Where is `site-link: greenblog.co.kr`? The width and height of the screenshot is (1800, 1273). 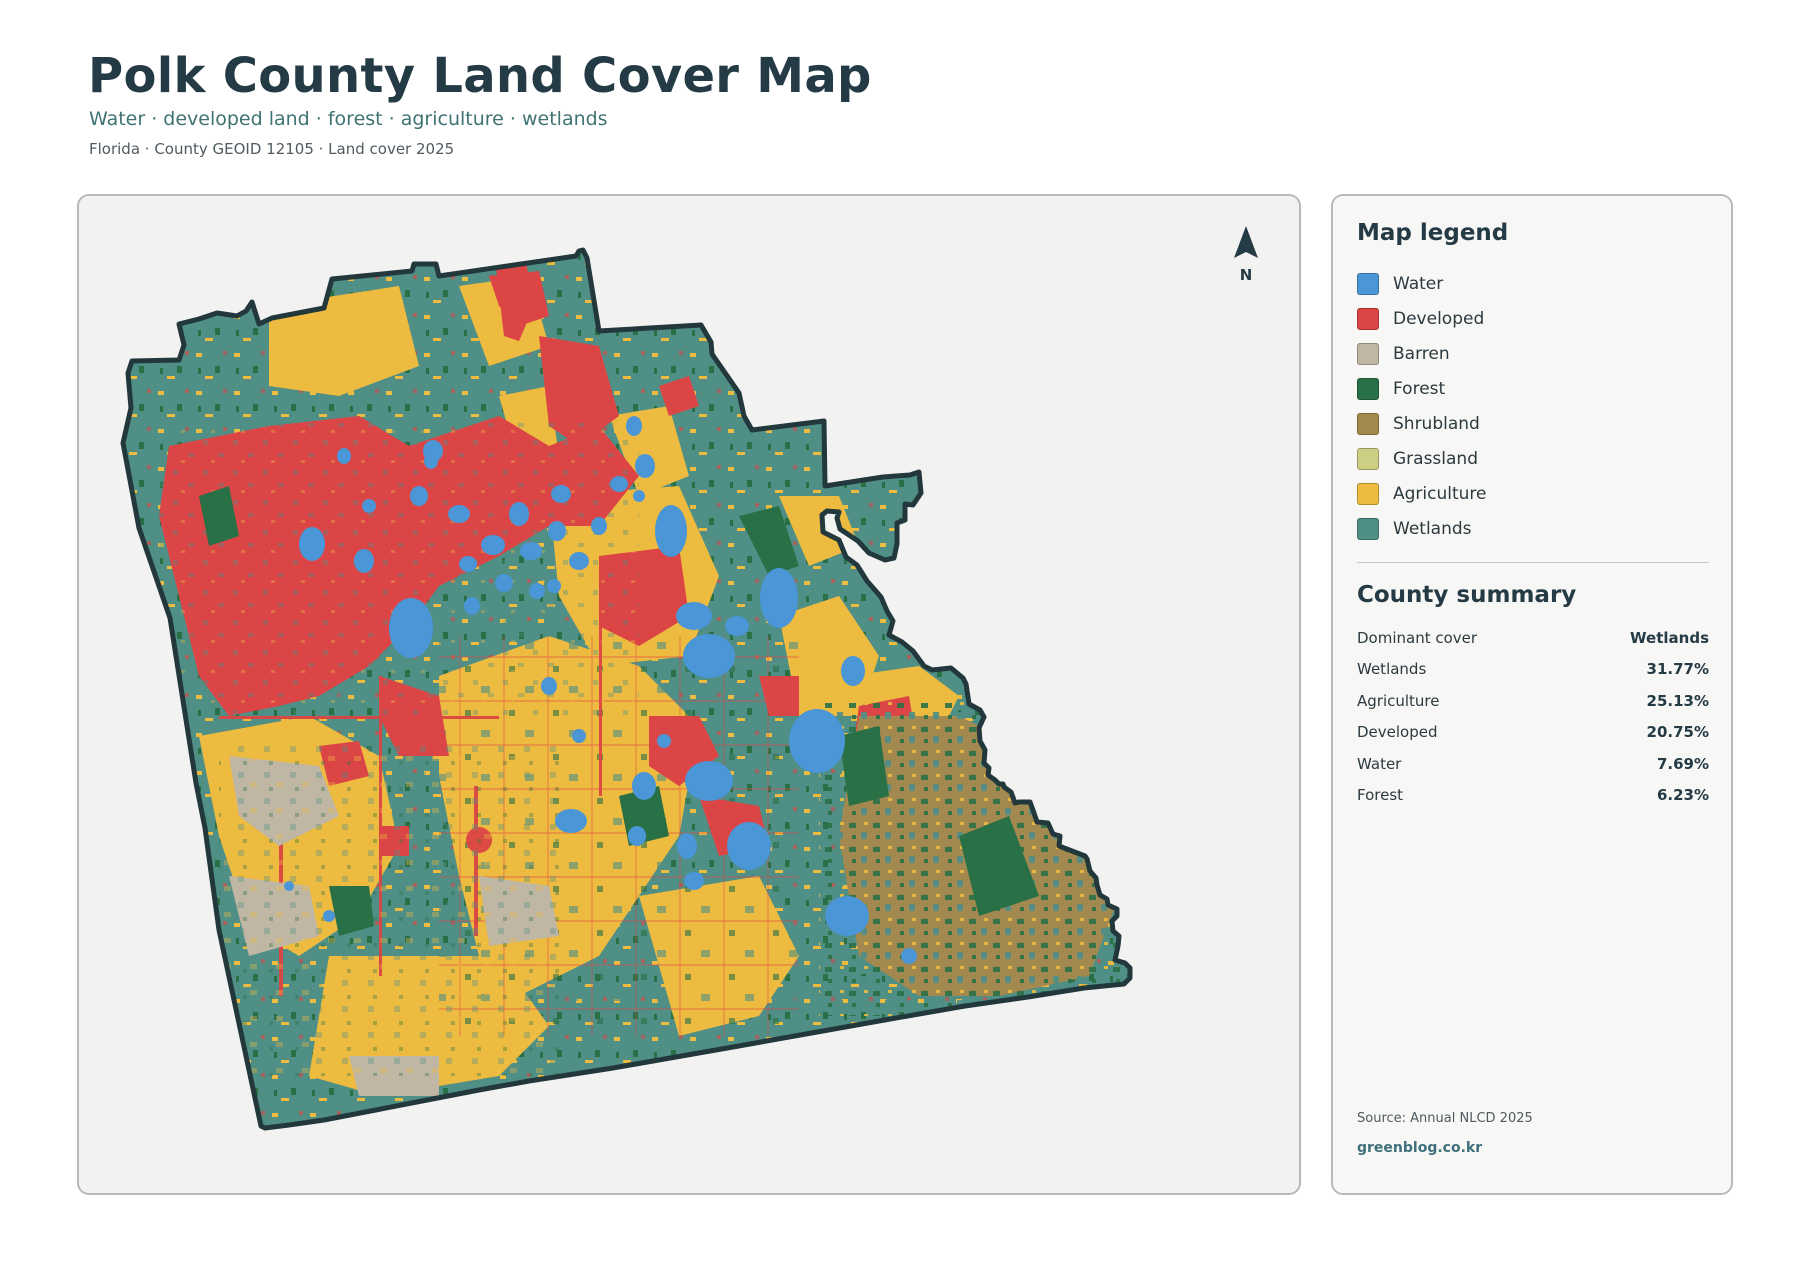
site-link: greenblog.co.kr is located at coordinates (1419, 1148).